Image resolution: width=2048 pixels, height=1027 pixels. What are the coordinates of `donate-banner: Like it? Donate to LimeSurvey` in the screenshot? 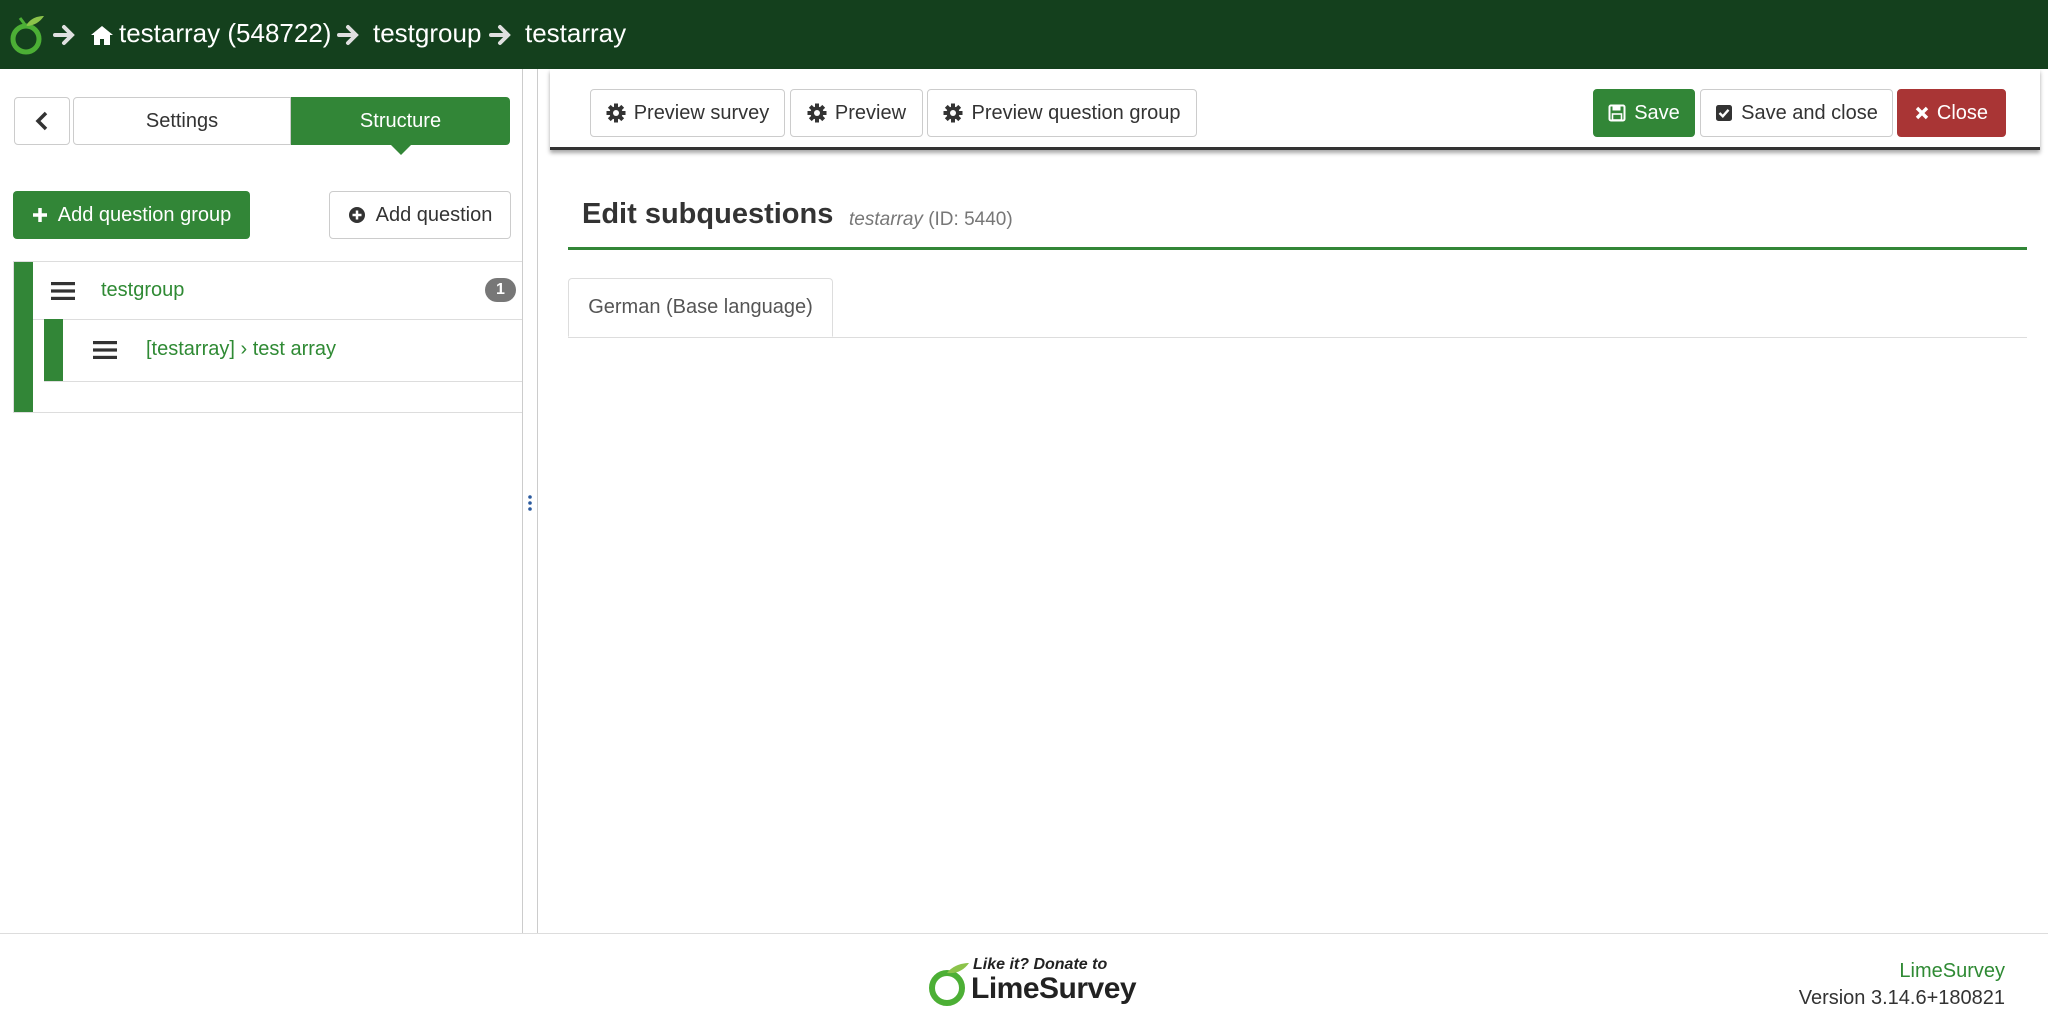 It's located at (1031, 980).